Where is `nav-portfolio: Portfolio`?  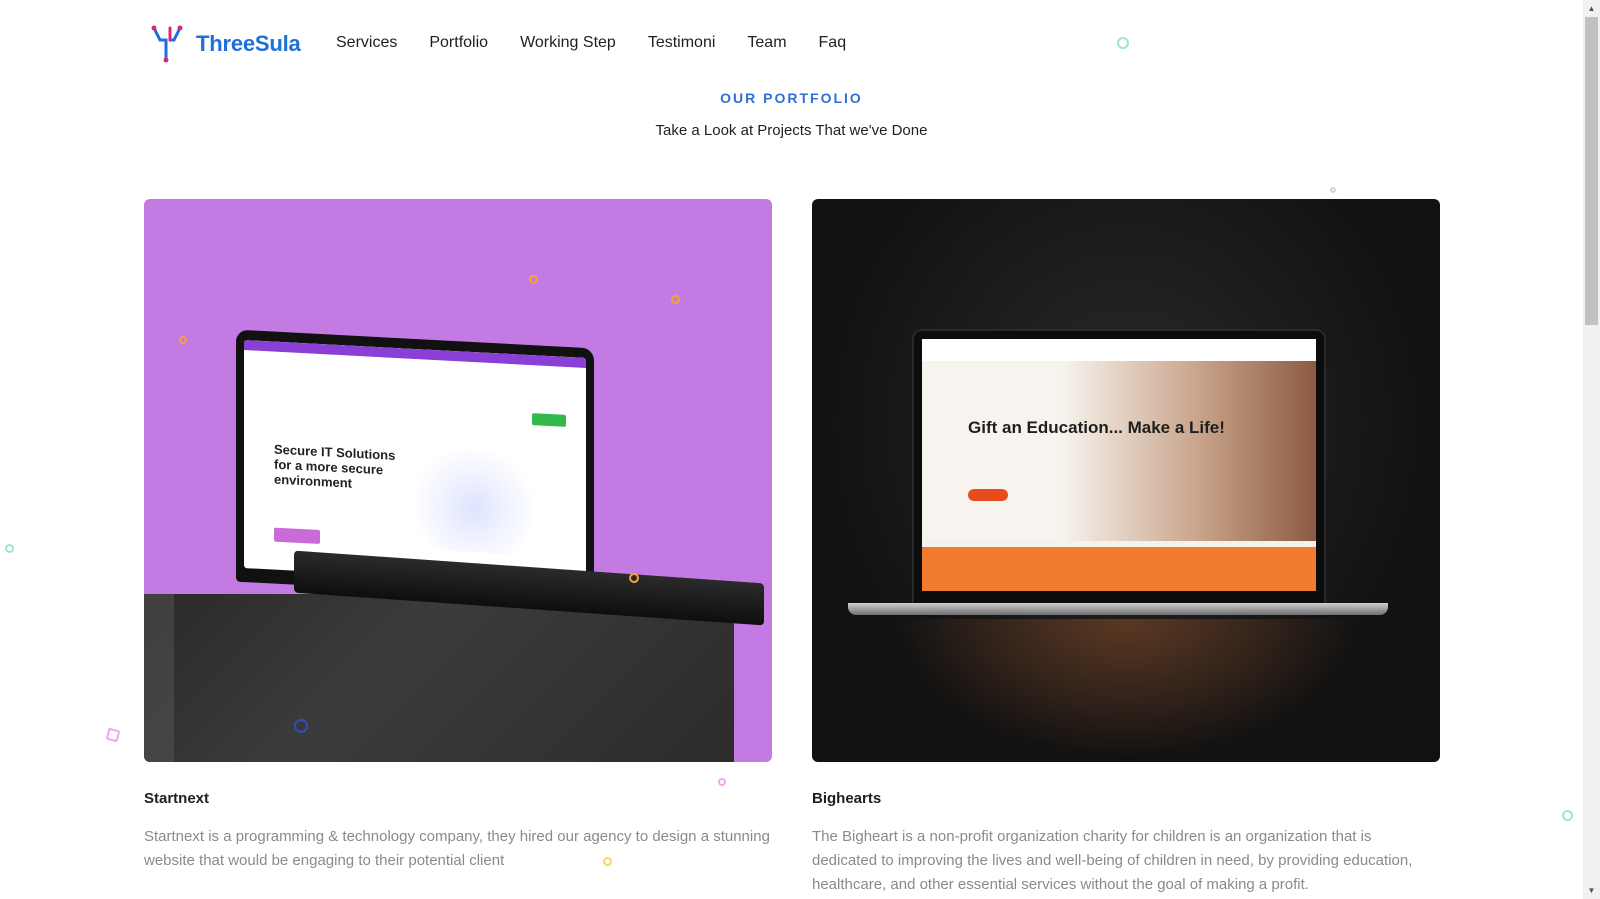 nav-portfolio: Portfolio is located at coordinates (458, 43).